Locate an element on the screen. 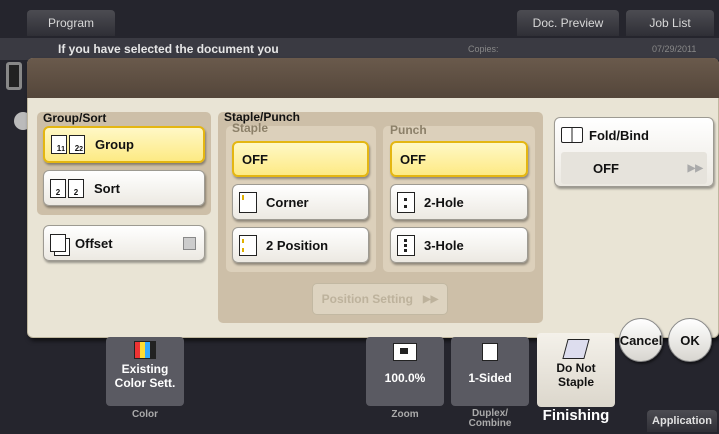 The width and height of the screenshot is (719, 434). doc-preview-label: Doc. Preview is located at coordinates (568, 23).